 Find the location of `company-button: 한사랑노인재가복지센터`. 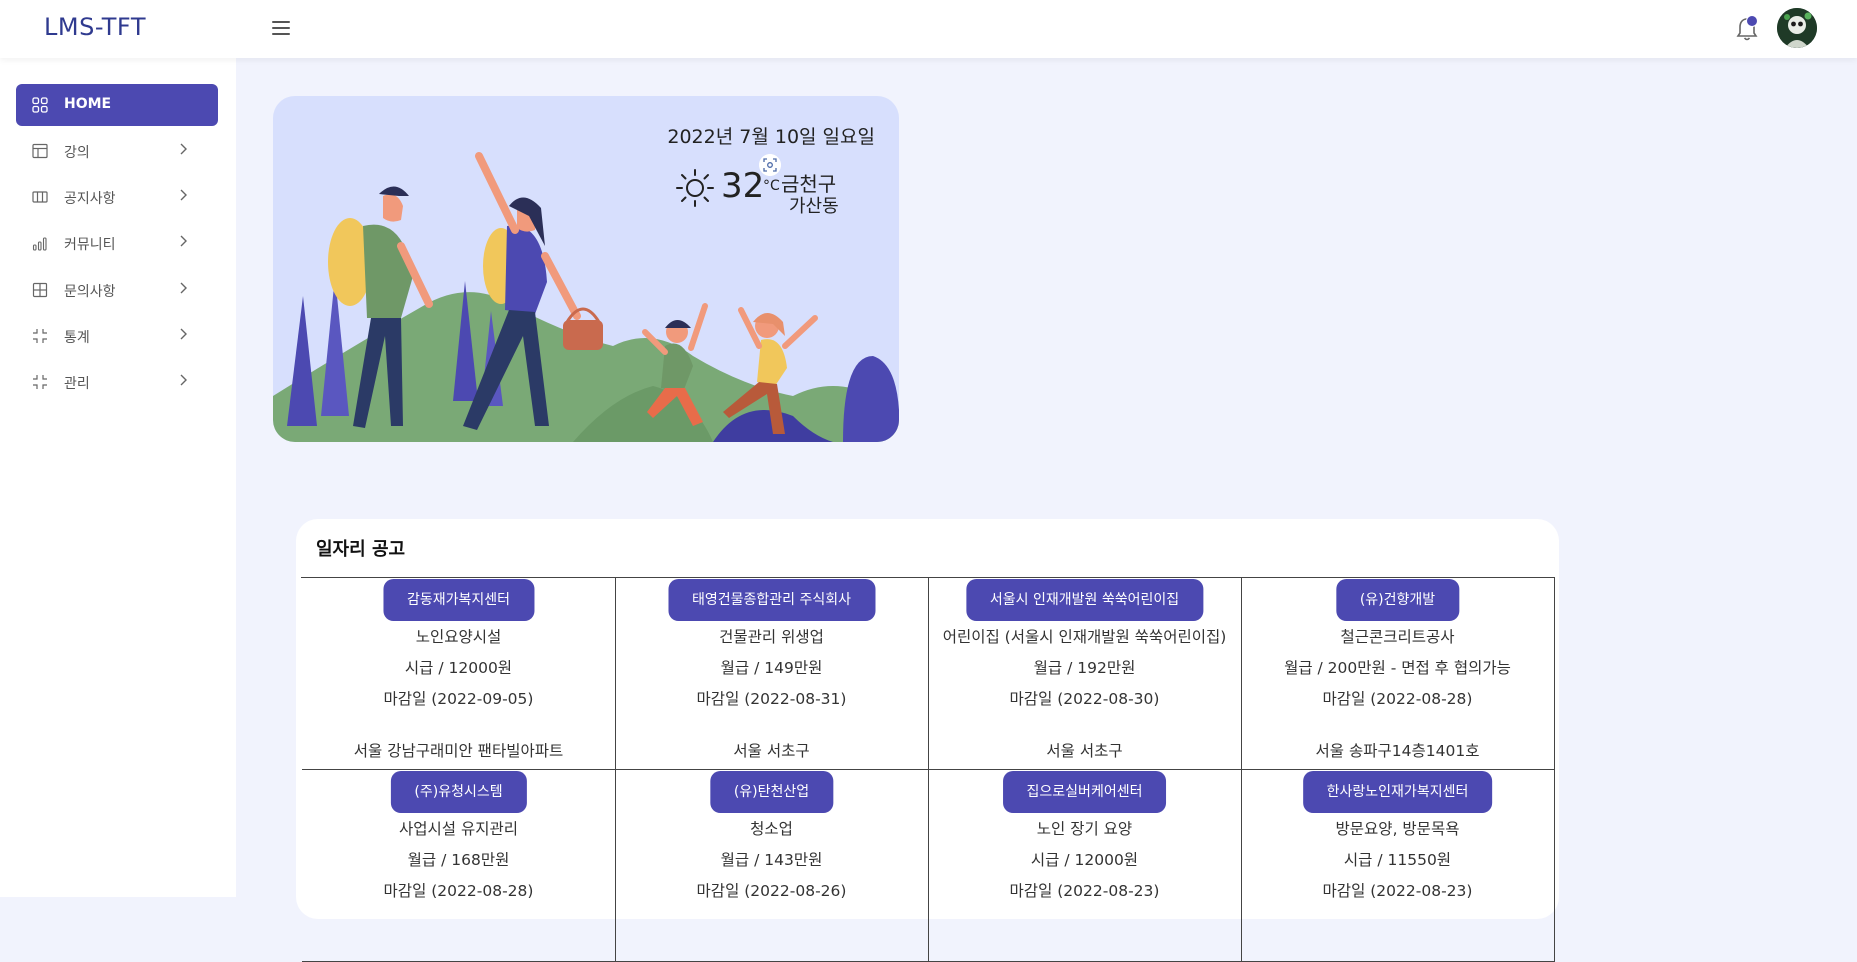

company-button: 한사랑노인재가복지센터 is located at coordinates (1397, 792).